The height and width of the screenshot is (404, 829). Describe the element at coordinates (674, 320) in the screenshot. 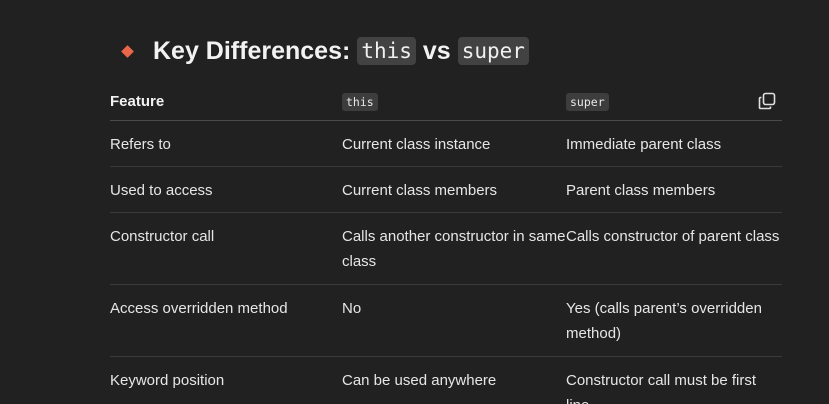

I see `cell-super: Yes (calls parent’s overridden method)` at that location.